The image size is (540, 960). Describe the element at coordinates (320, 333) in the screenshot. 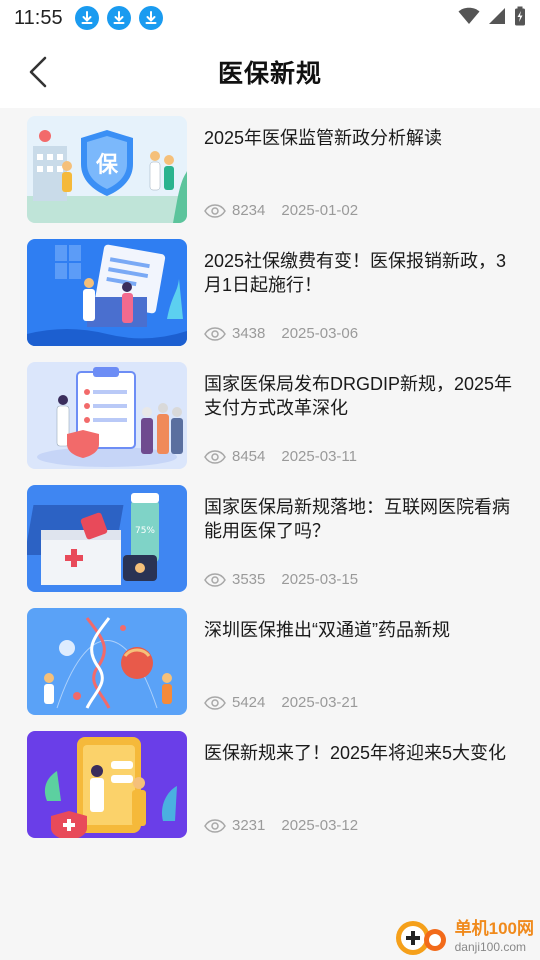

I see `publish-date: 2025-03-06` at that location.